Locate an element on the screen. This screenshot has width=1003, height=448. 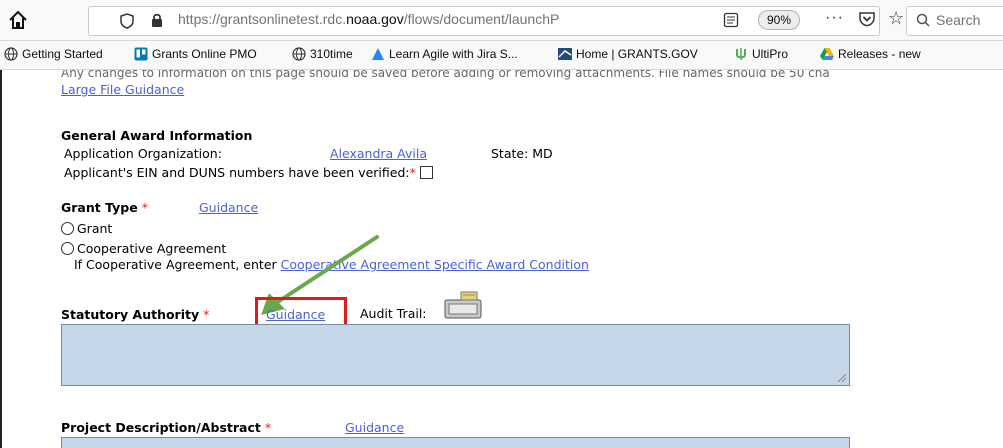
lock-icon is located at coordinates (157, 20).